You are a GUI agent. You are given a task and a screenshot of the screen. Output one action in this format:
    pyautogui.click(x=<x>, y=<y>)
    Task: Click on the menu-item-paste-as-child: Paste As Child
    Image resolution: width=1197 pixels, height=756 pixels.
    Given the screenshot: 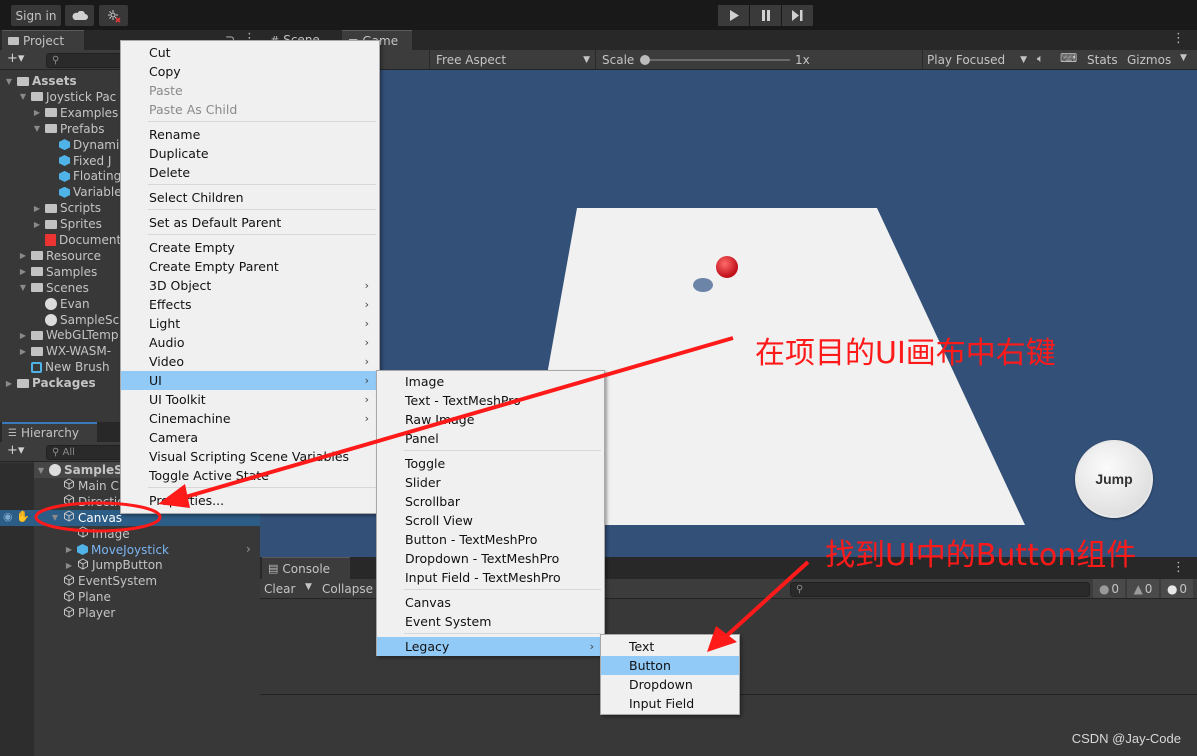 What is the action you would take?
    pyautogui.click(x=250, y=109)
    